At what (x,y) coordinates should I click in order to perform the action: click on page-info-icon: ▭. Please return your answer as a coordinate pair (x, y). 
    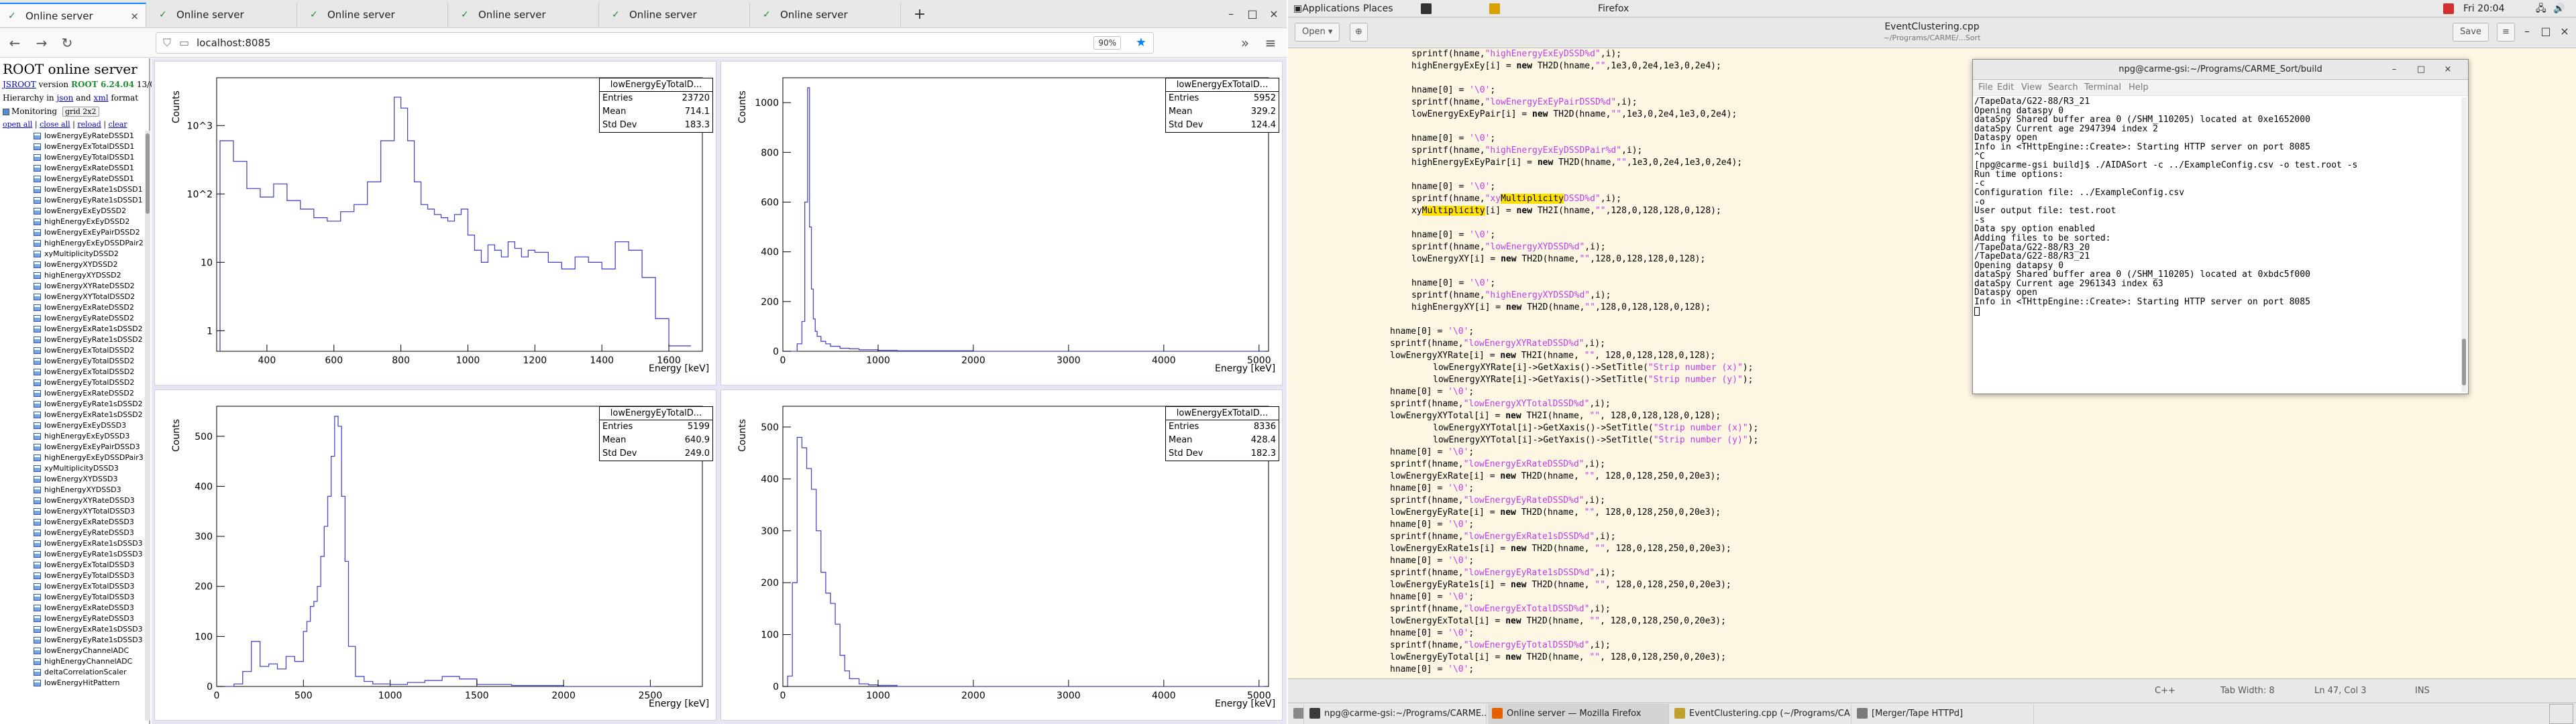
    Looking at the image, I should click on (184, 43).